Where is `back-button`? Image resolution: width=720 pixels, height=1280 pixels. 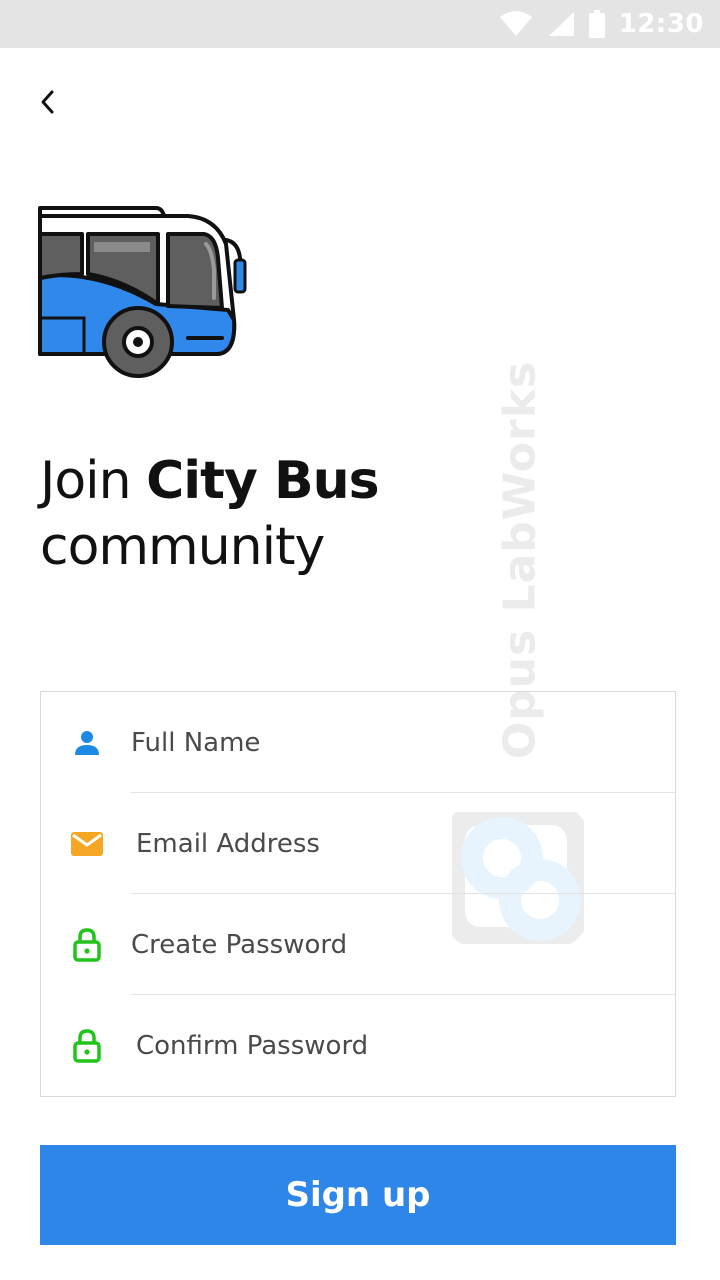
back-button is located at coordinates (48, 104).